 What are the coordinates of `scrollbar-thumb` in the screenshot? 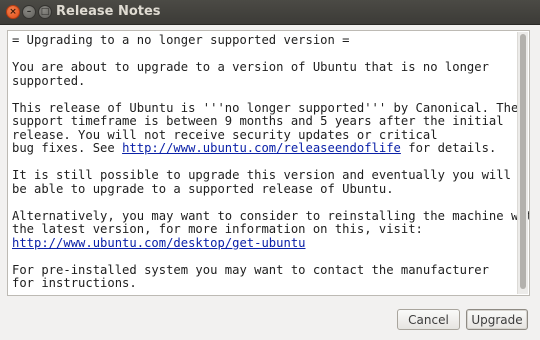 It's located at (523, 161).